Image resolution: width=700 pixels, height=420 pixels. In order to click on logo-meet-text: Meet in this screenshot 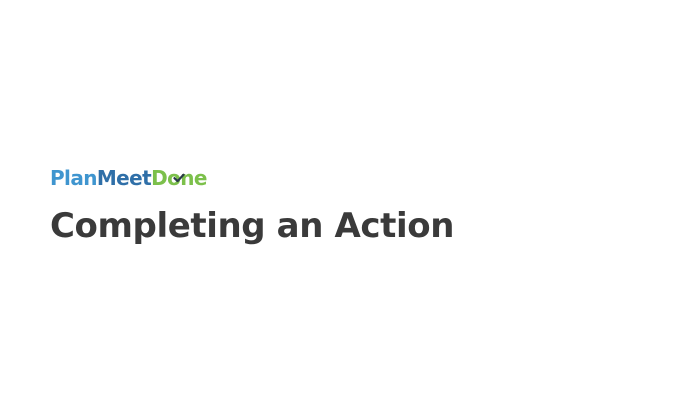, I will do `click(124, 178)`.